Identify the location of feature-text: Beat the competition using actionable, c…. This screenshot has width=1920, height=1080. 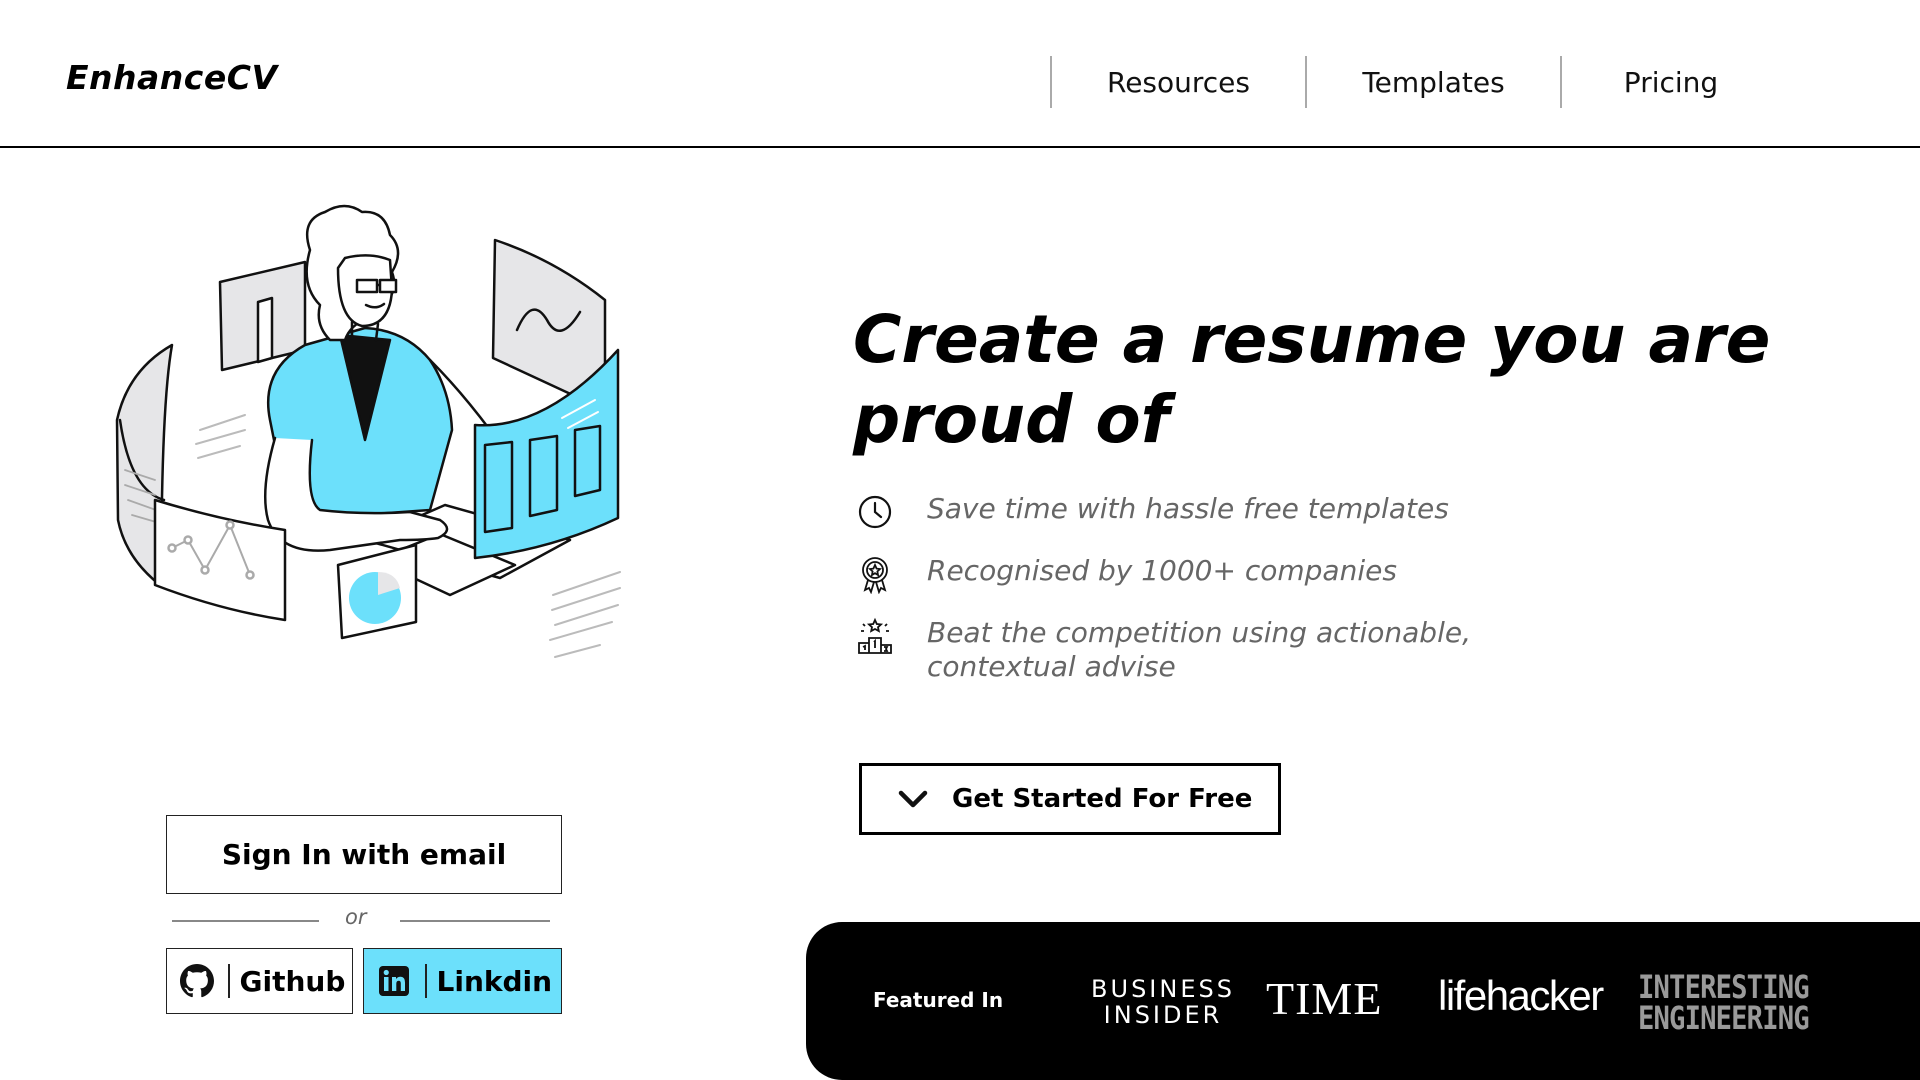
(1199, 649).